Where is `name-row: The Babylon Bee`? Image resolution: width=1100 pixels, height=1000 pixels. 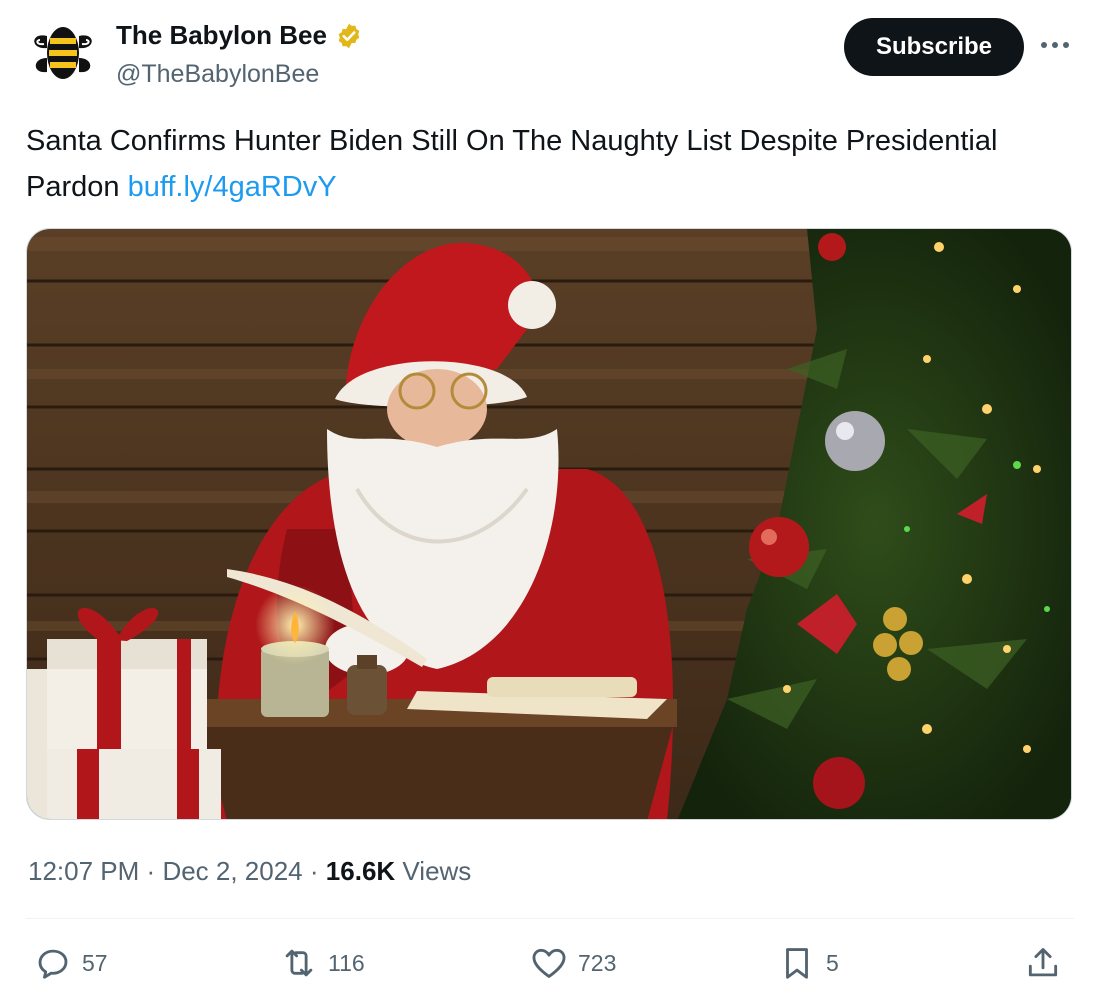 name-row: The Babylon Bee is located at coordinates (239, 35).